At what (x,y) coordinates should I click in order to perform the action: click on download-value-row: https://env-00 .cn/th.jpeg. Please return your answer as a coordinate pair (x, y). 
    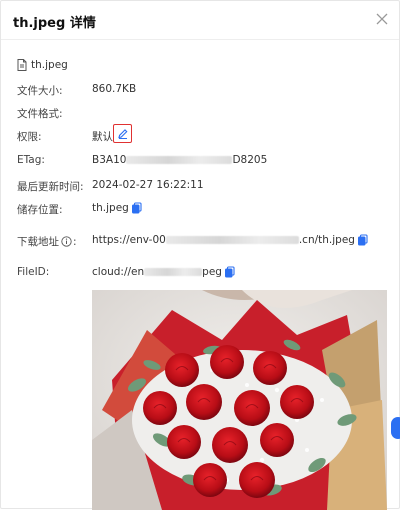
    Looking at the image, I should click on (230, 240).